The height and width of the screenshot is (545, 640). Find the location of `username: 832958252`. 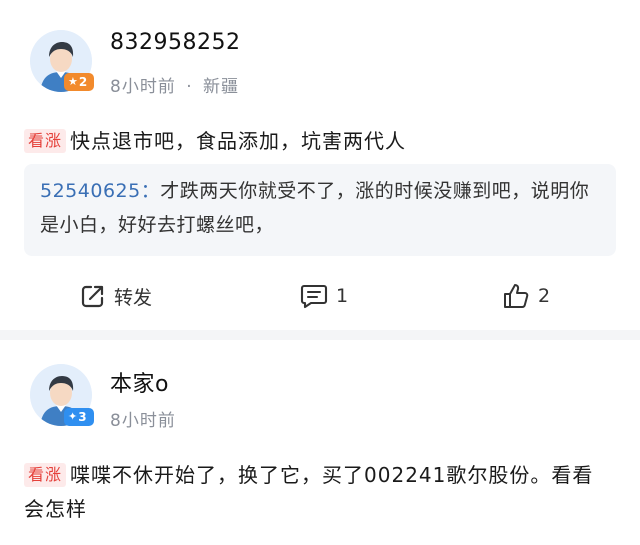

username: 832958252 is located at coordinates (175, 42).